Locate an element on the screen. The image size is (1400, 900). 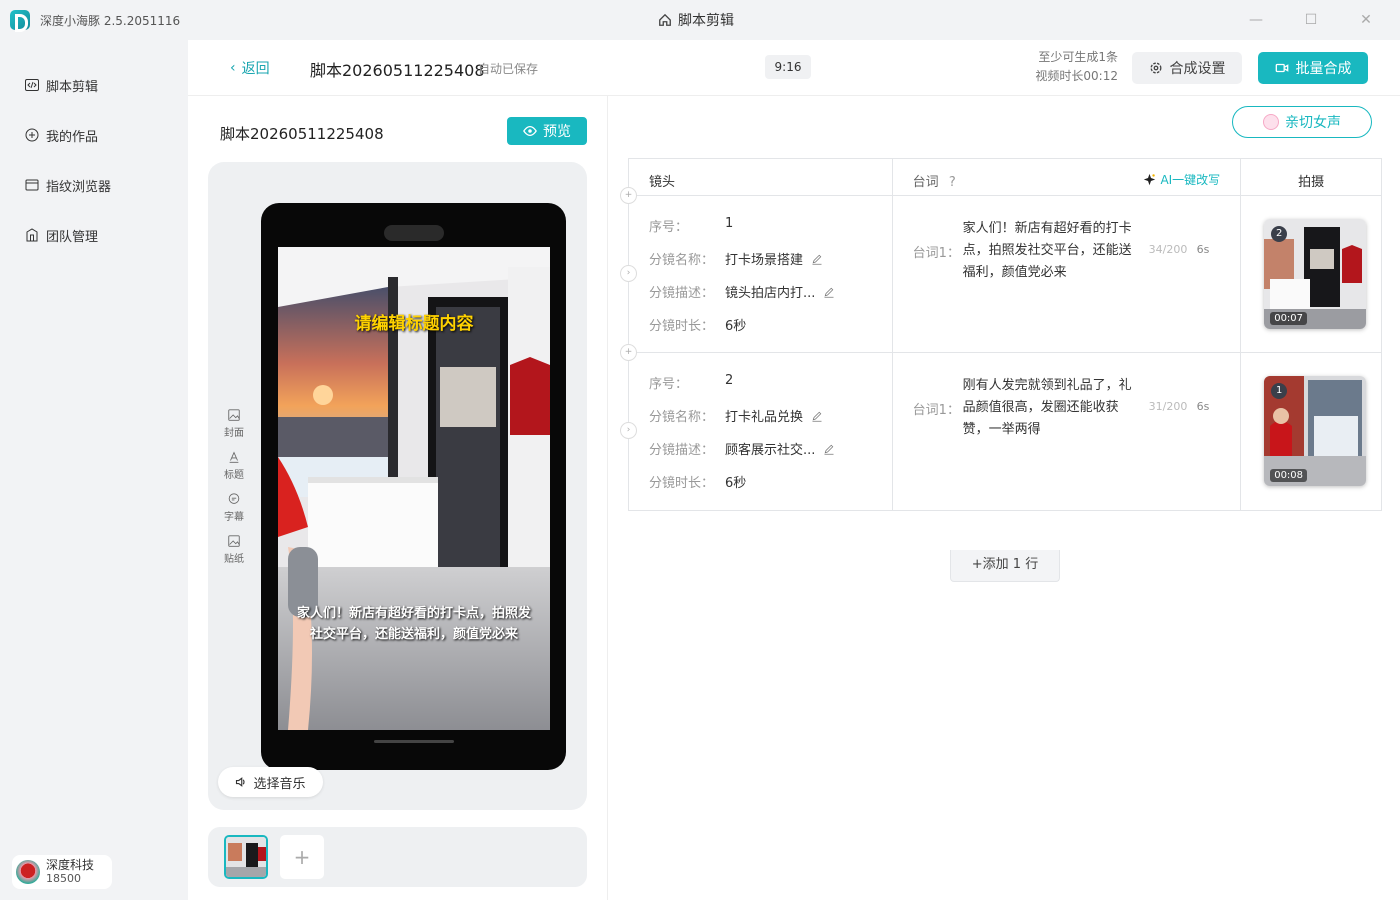
table-header: 镜头 台词 ? AI一键改写 拍摄 is located at coordinates (1005, 177).